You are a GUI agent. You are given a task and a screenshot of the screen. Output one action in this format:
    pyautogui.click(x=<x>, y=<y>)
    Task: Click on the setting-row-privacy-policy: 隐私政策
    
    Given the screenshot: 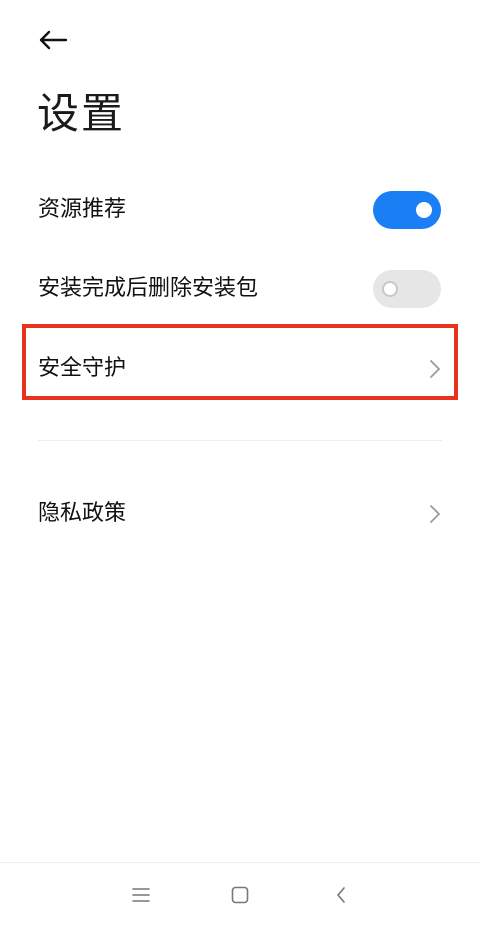 What is the action you would take?
    pyautogui.click(x=240, y=514)
    